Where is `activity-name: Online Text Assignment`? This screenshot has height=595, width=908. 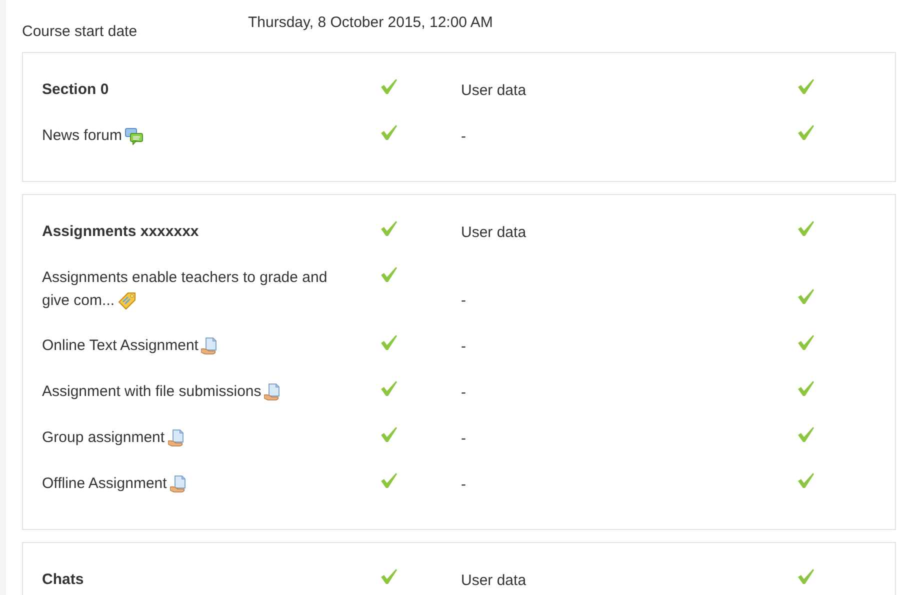
activity-name: Online Text Assignment is located at coordinates (187, 346).